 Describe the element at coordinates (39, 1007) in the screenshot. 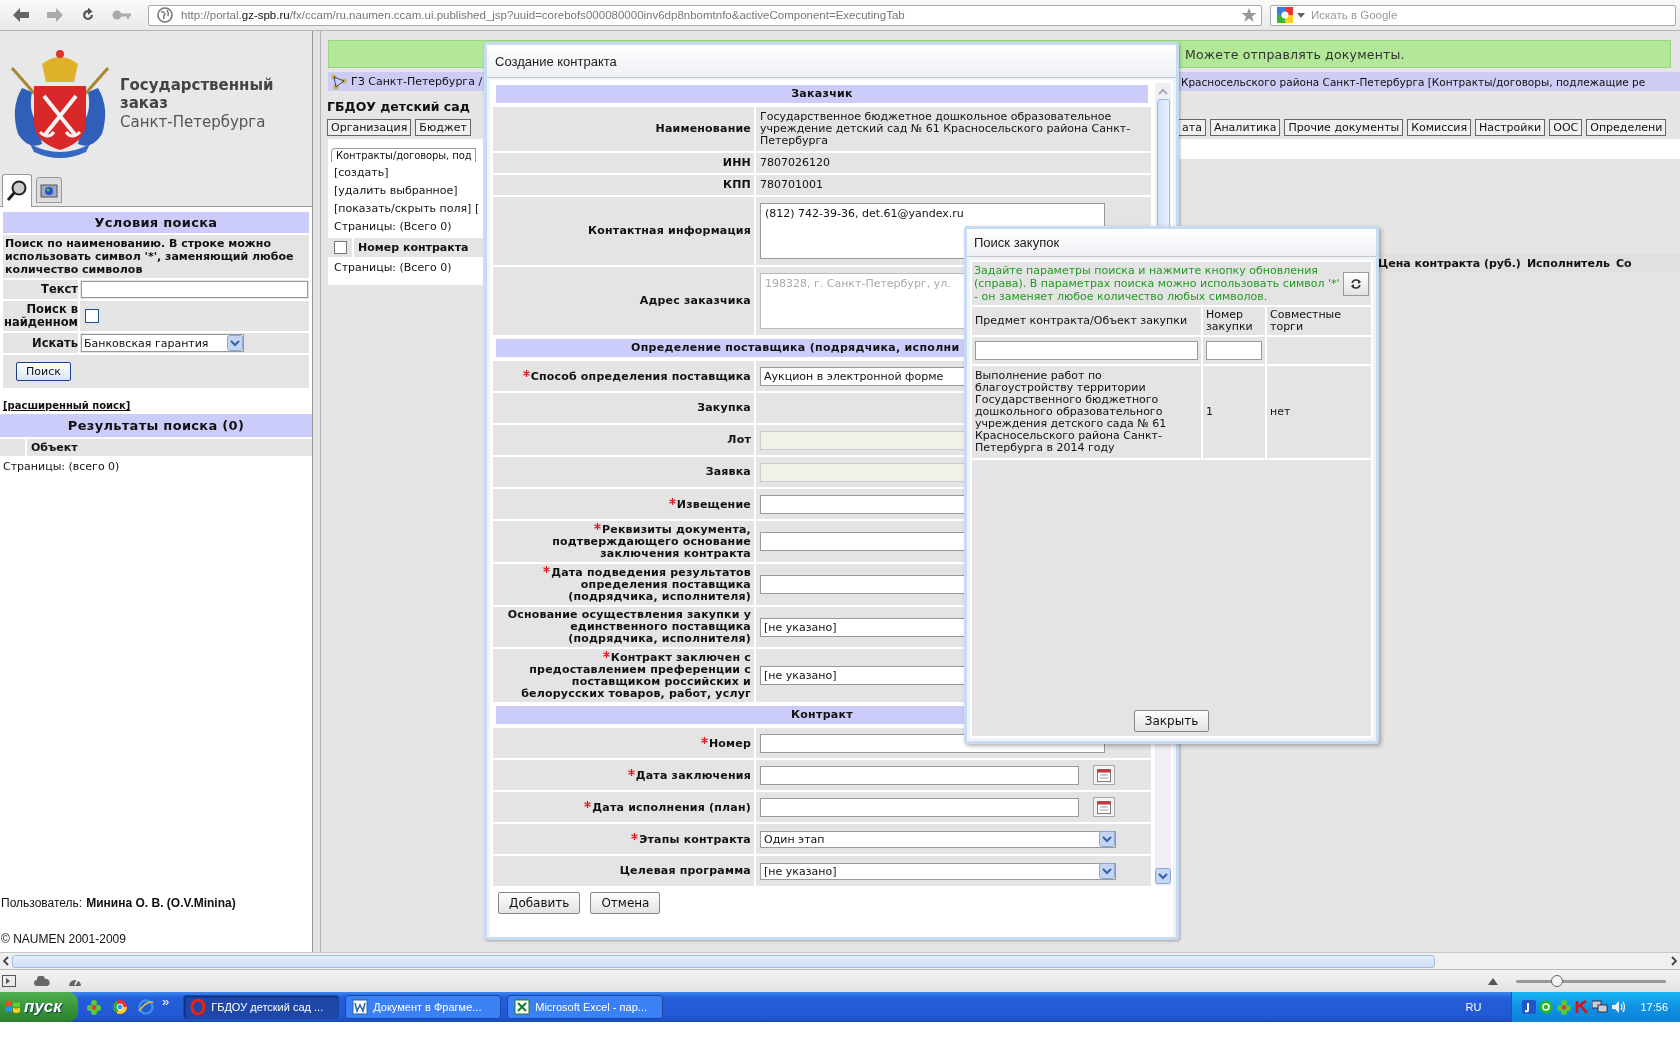

I see `start-button: пуск` at that location.